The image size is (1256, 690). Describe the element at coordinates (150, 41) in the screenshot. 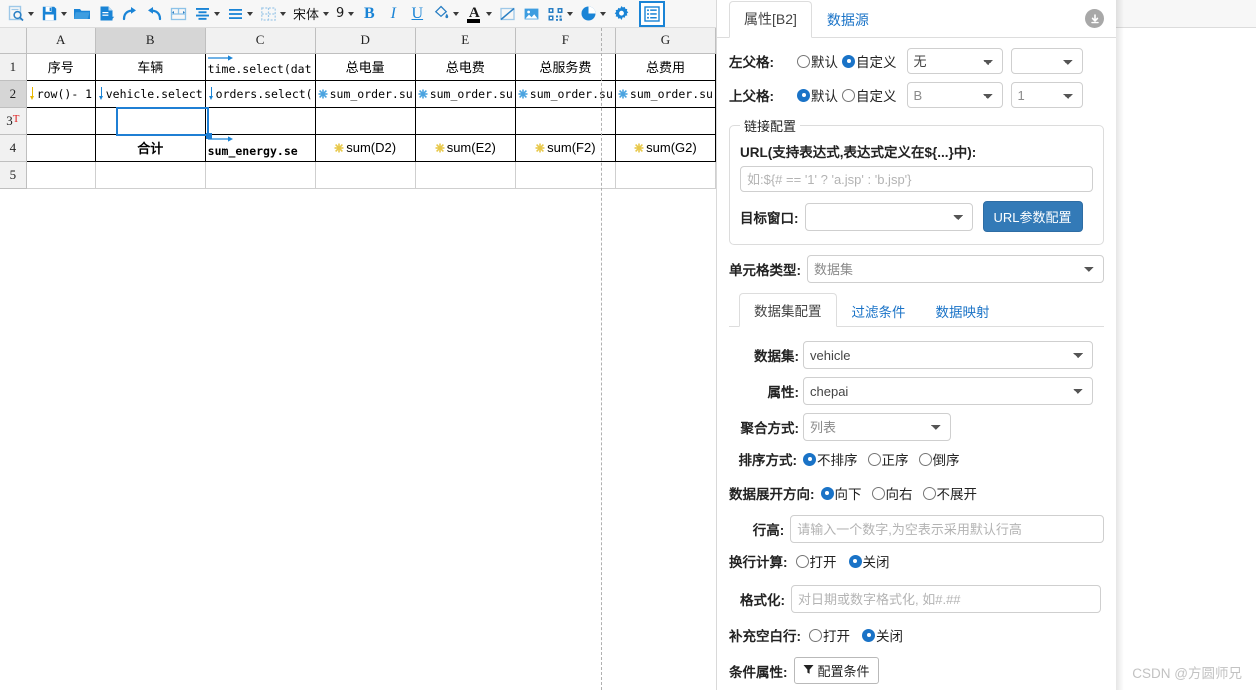

I see `column-header-b: B` at that location.